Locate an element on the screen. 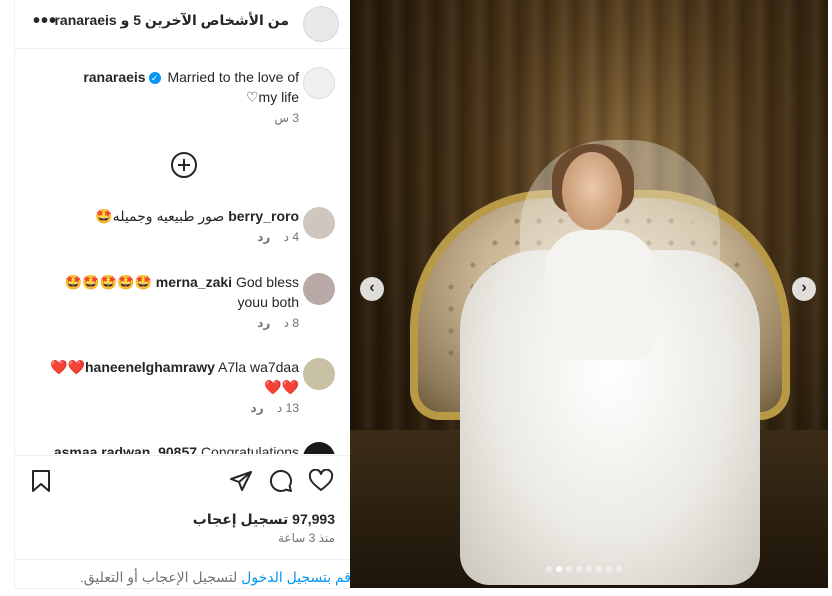 The width and height of the screenshot is (832, 596). post-author-collab-text: من الأشخاص الآخرين 5 و ranaraeis is located at coordinates (171, 20).